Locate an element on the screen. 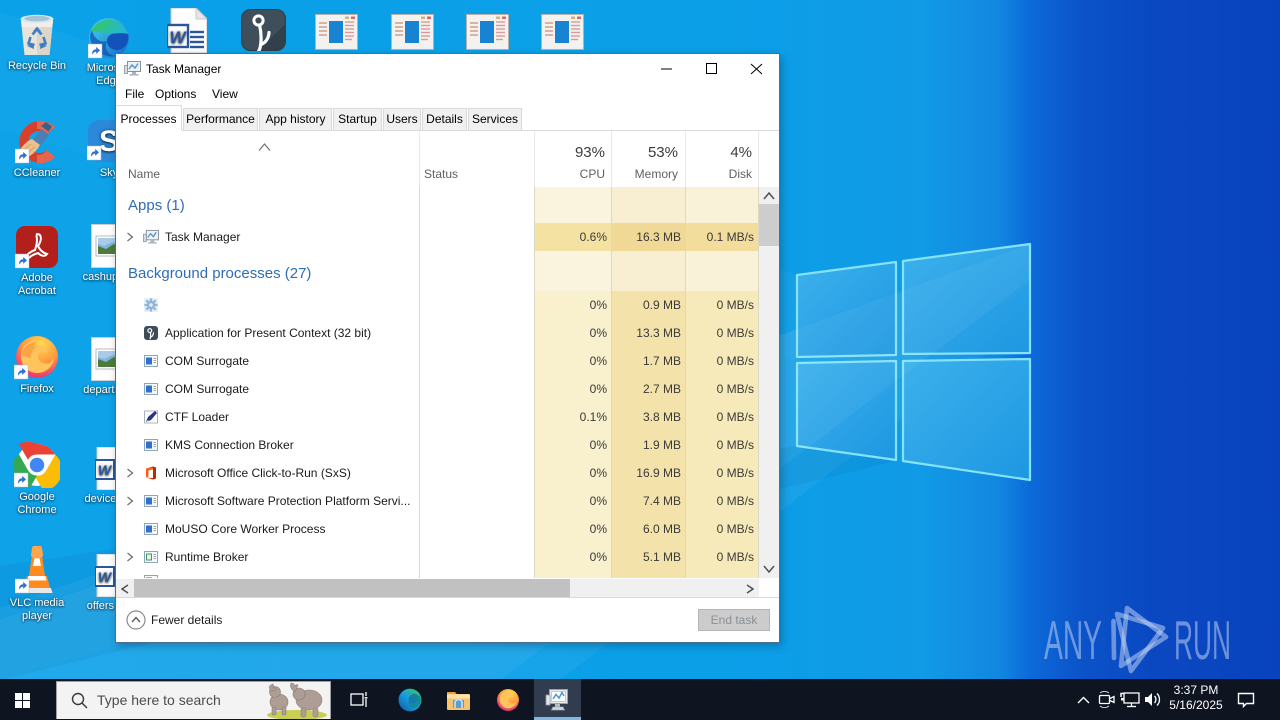 The image size is (1280, 720). svg-text: ANY is located at coordinates (1073, 640).